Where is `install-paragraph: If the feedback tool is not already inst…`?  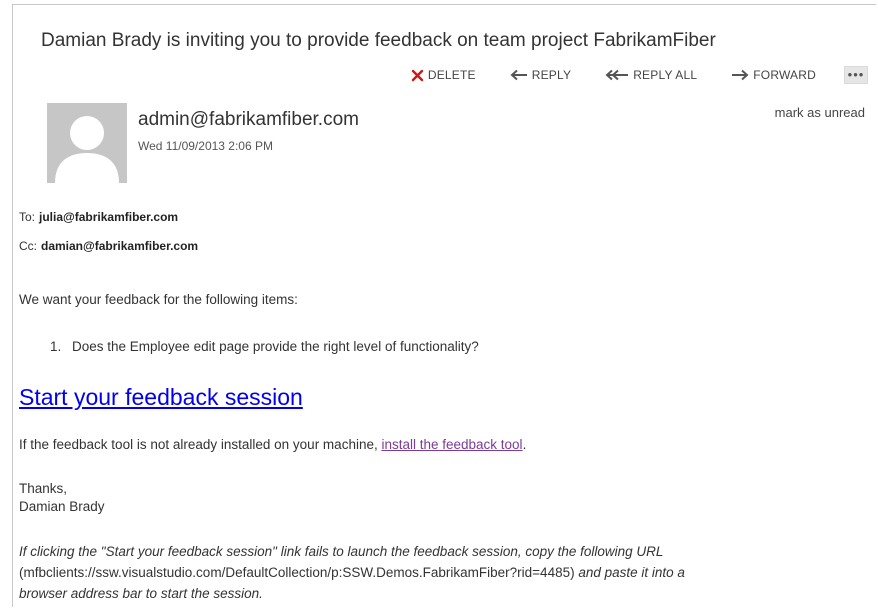 install-paragraph: If the feedback tool is not already inst… is located at coordinates (272, 444).